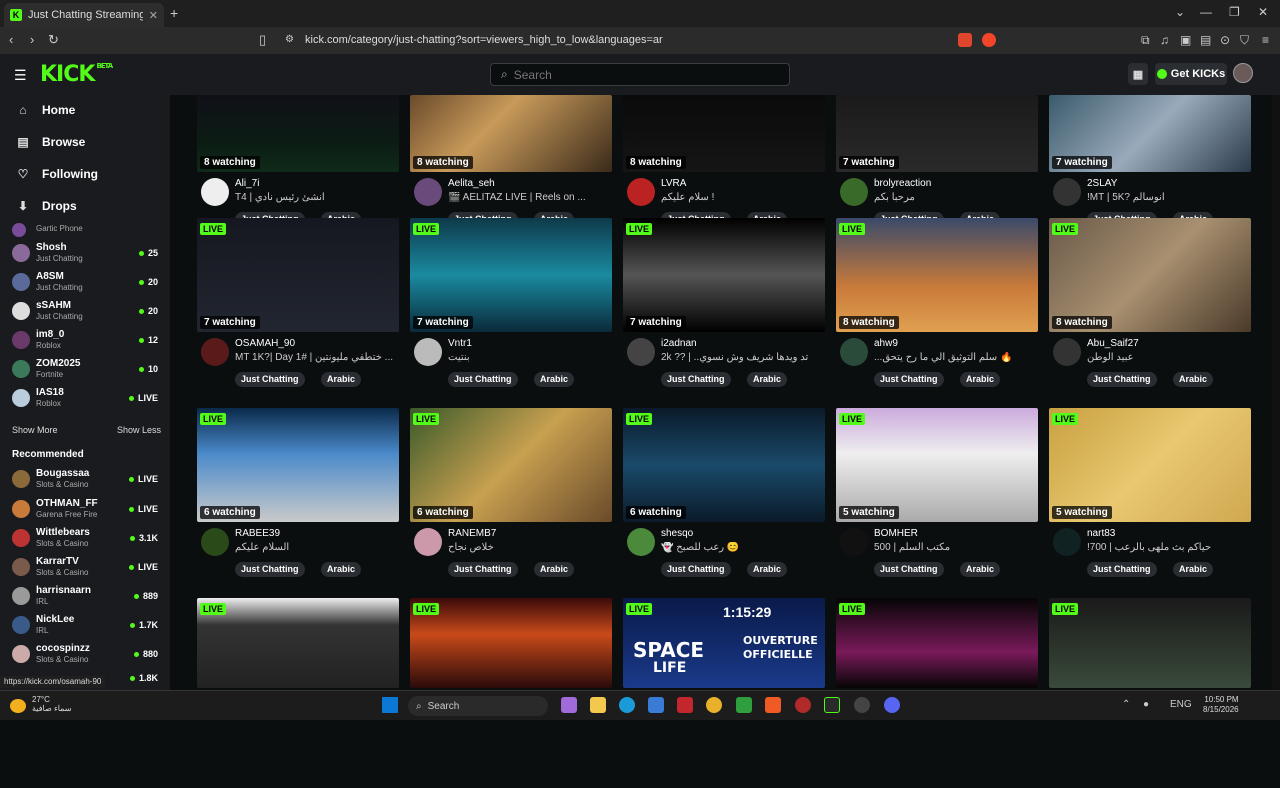 The width and height of the screenshot is (1280, 788). What do you see at coordinates (1205, 40) in the screenshot?
I see `wallet-icon: ▤` at bounding box center [1205, 40].